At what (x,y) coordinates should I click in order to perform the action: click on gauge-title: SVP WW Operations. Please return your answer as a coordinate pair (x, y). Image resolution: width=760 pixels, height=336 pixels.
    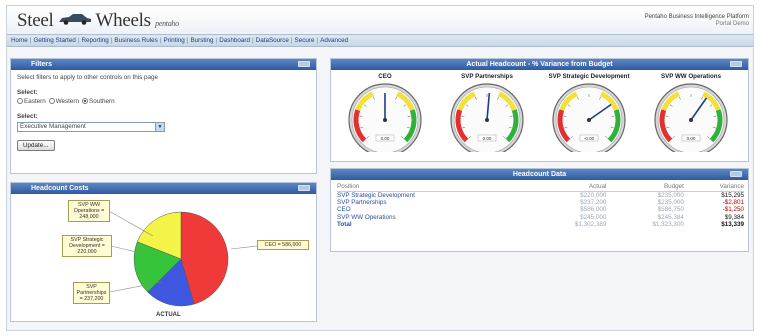
    Looking at the image, I should click on (691, 76).